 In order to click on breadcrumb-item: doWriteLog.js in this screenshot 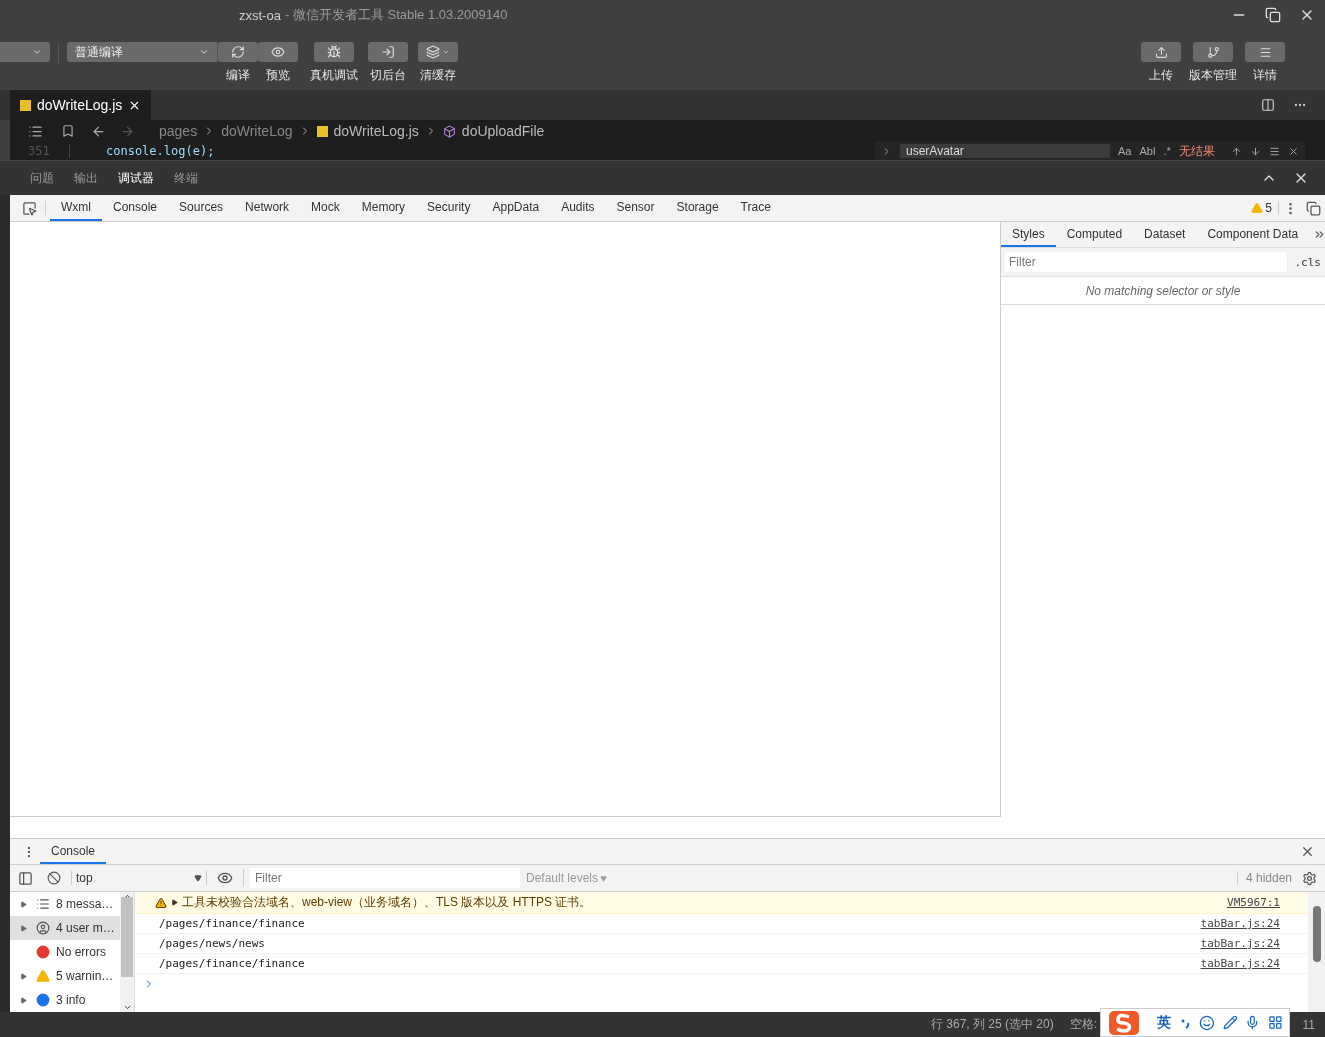, I will do `click(376, 131)`.